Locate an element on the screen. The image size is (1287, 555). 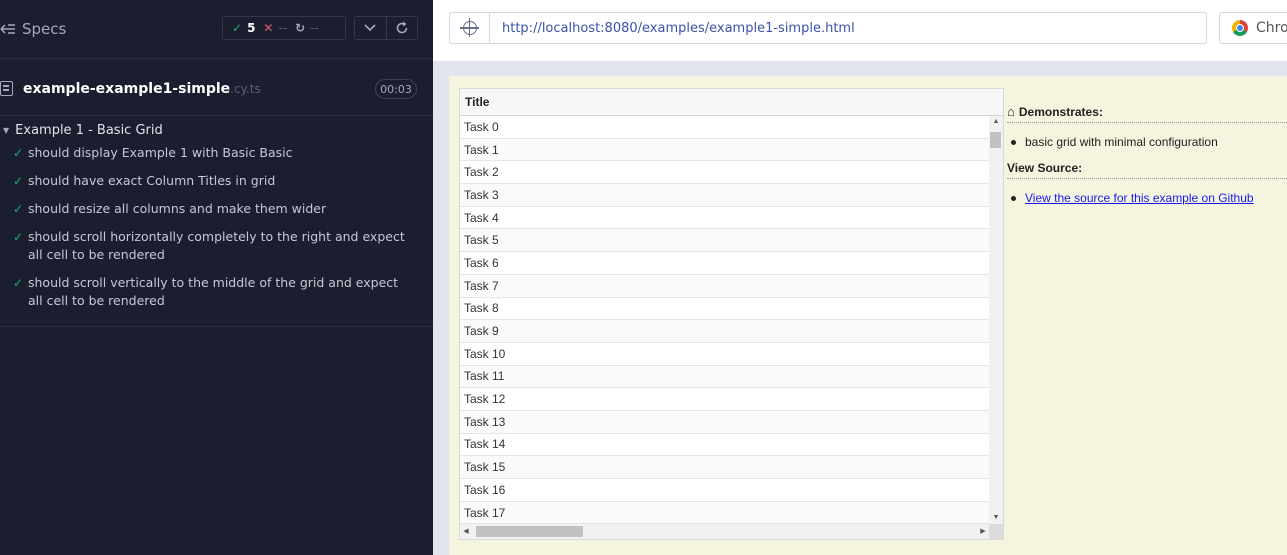
demonstrates-heading: ⌂ Demonstrates: is located at coordinates (1147, 113).